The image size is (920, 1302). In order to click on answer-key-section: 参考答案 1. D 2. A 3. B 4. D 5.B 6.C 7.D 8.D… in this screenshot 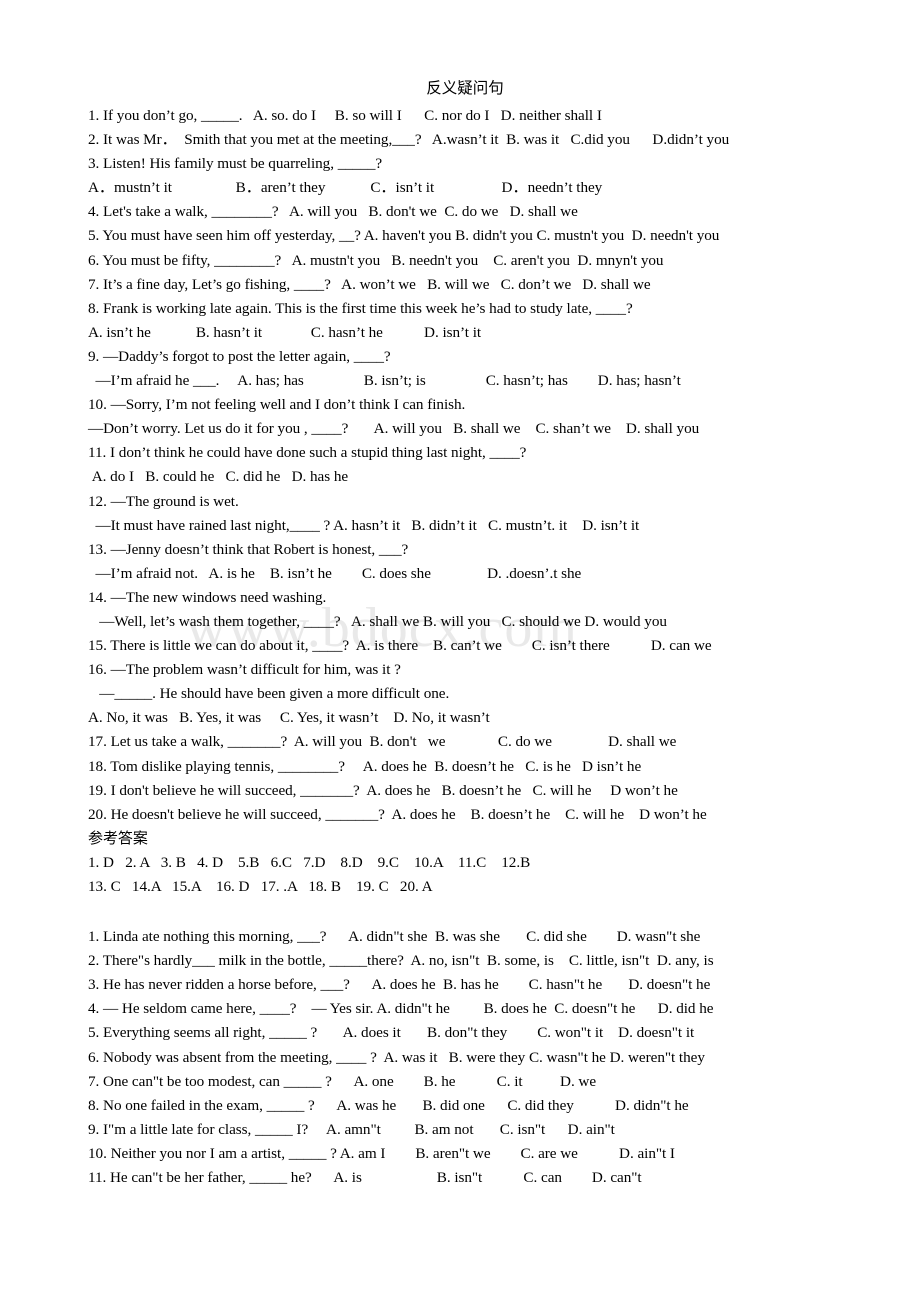, I will do `click(462, 863)`.